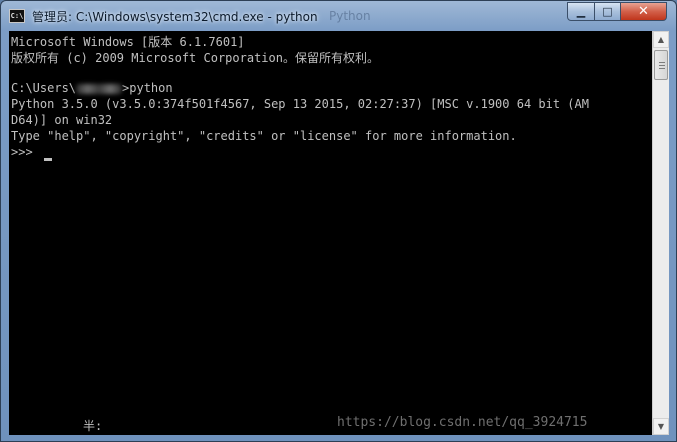  Describe the element at coordinates (350, 16) in the screenshot. I see `background-window-title: Python` at that location.